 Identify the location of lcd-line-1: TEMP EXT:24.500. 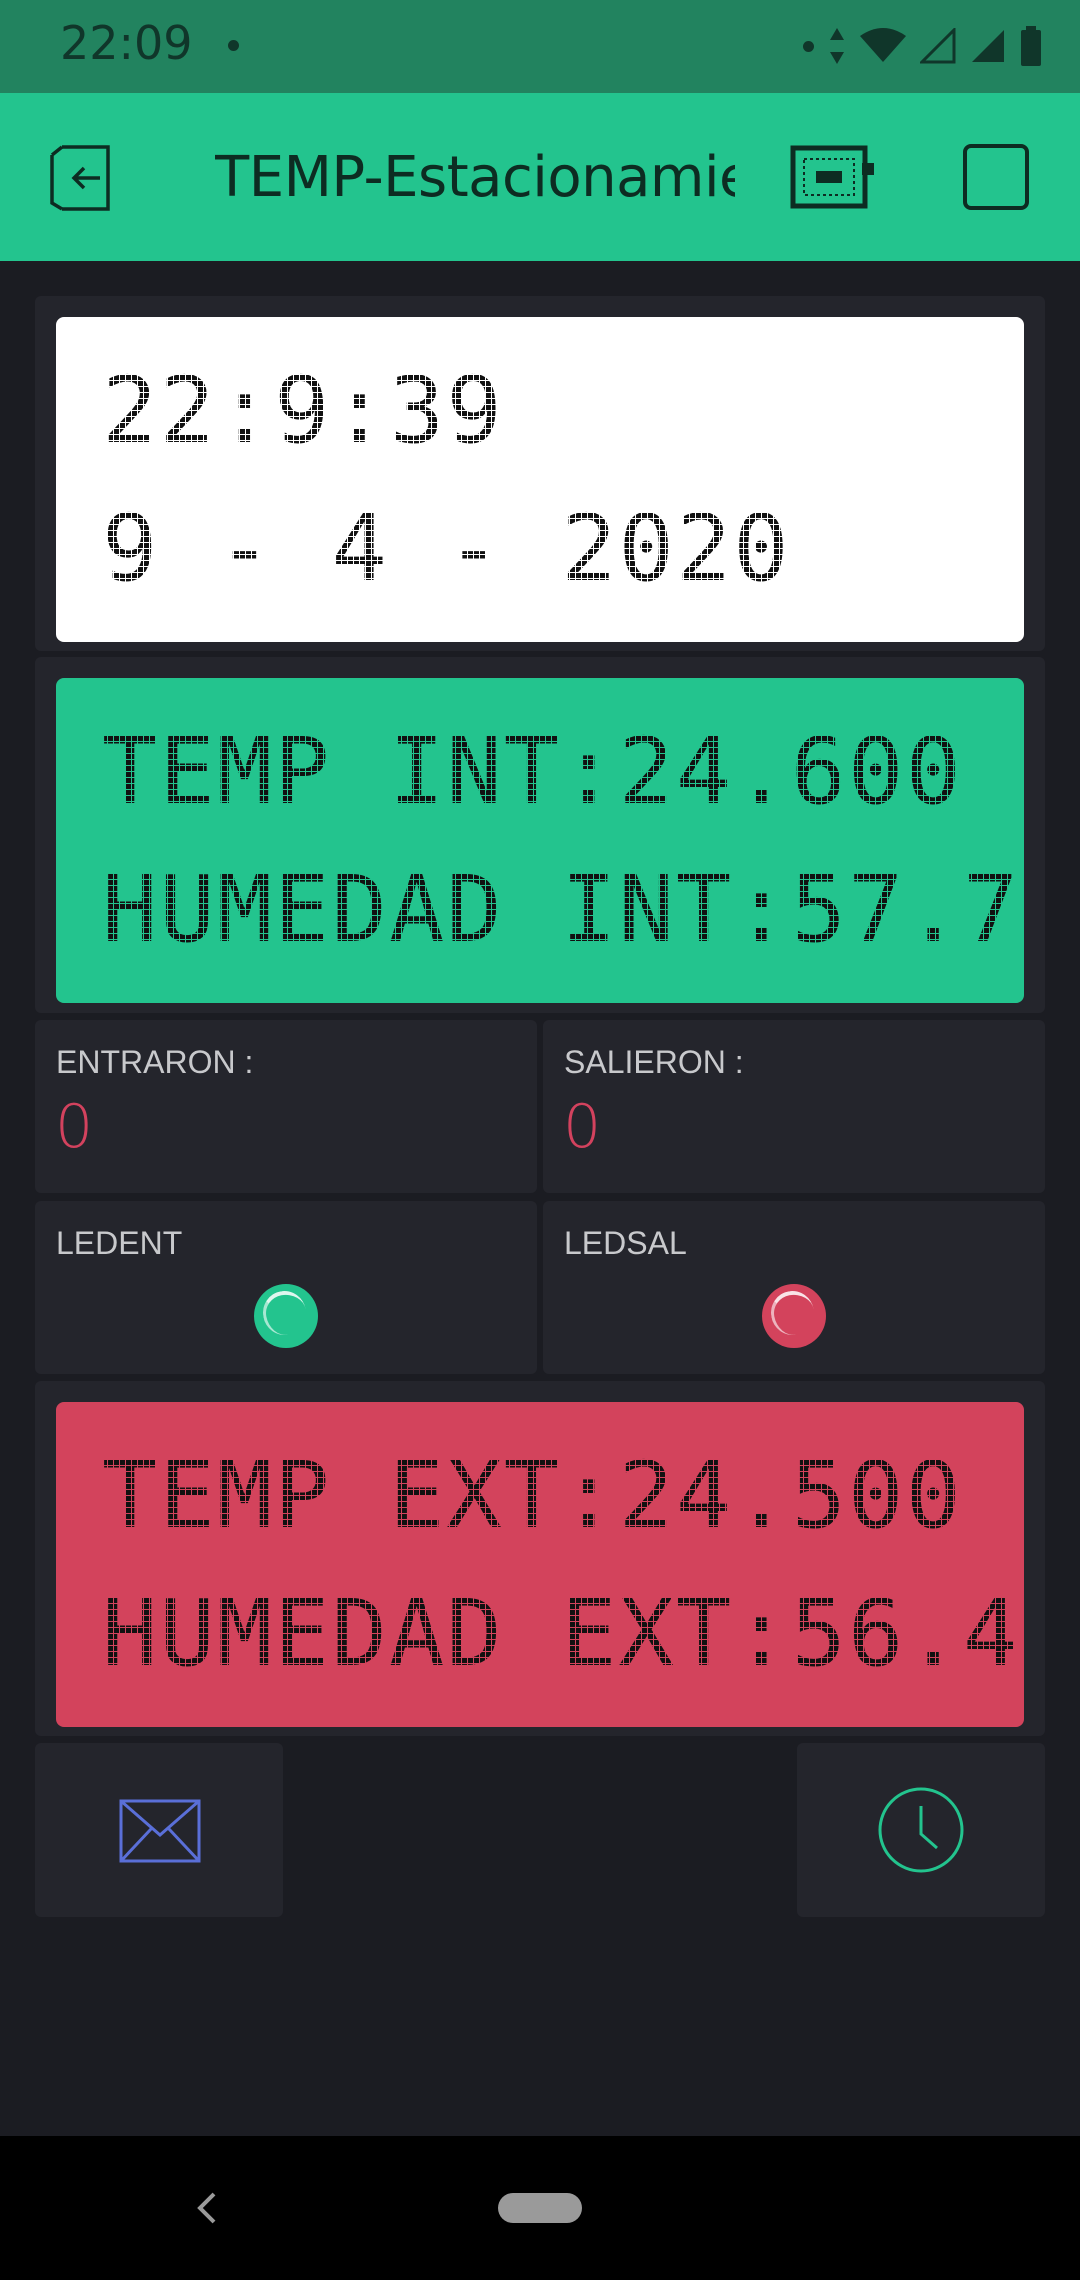
(532, 1495).